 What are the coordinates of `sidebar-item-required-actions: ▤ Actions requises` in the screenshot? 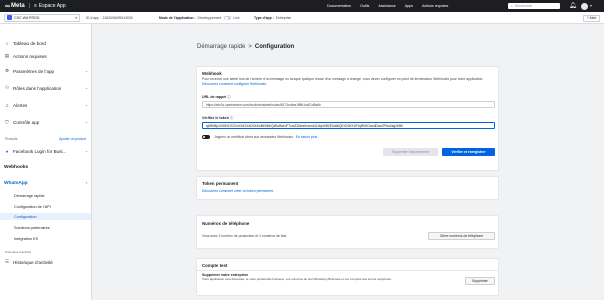 It's located at (46, 56).